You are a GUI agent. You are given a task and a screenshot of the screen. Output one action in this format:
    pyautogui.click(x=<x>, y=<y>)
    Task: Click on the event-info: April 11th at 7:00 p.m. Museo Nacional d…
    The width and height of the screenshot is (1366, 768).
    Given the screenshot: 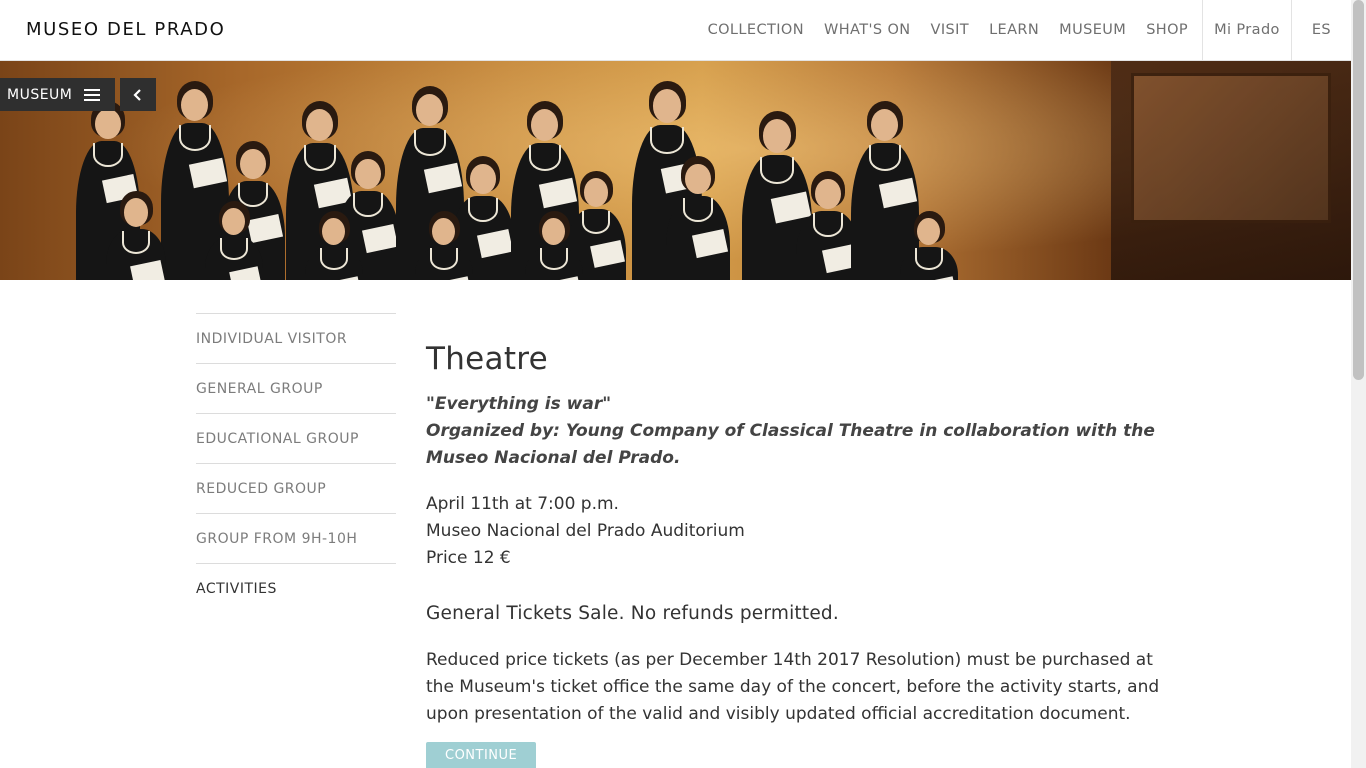 What is the action you would take?
    pyautogui.click(x=806, y=531)
    